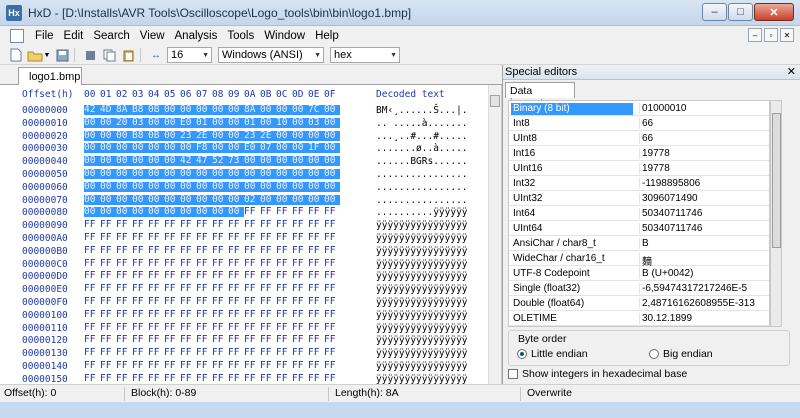  Describe the element at coordinates (74, 36) in the screenshot. I see `menu-edit: Edit` at that location.